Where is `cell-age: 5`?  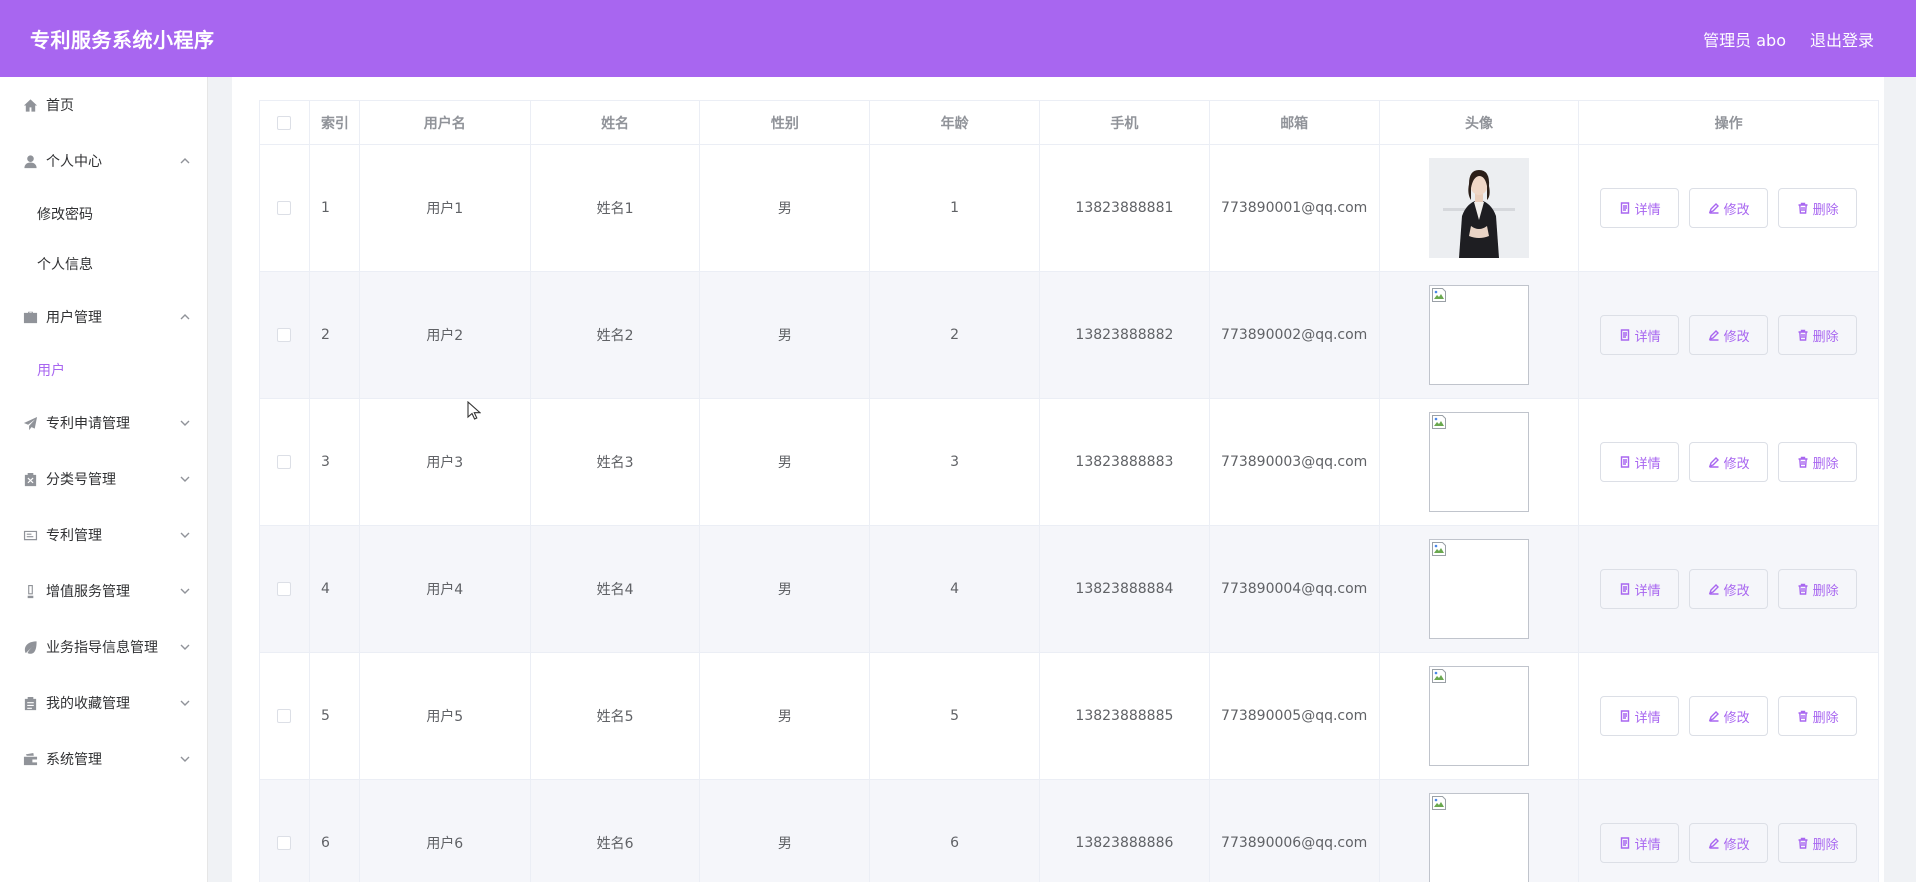
cell-age: 5 is located at coordinates (955, 716).